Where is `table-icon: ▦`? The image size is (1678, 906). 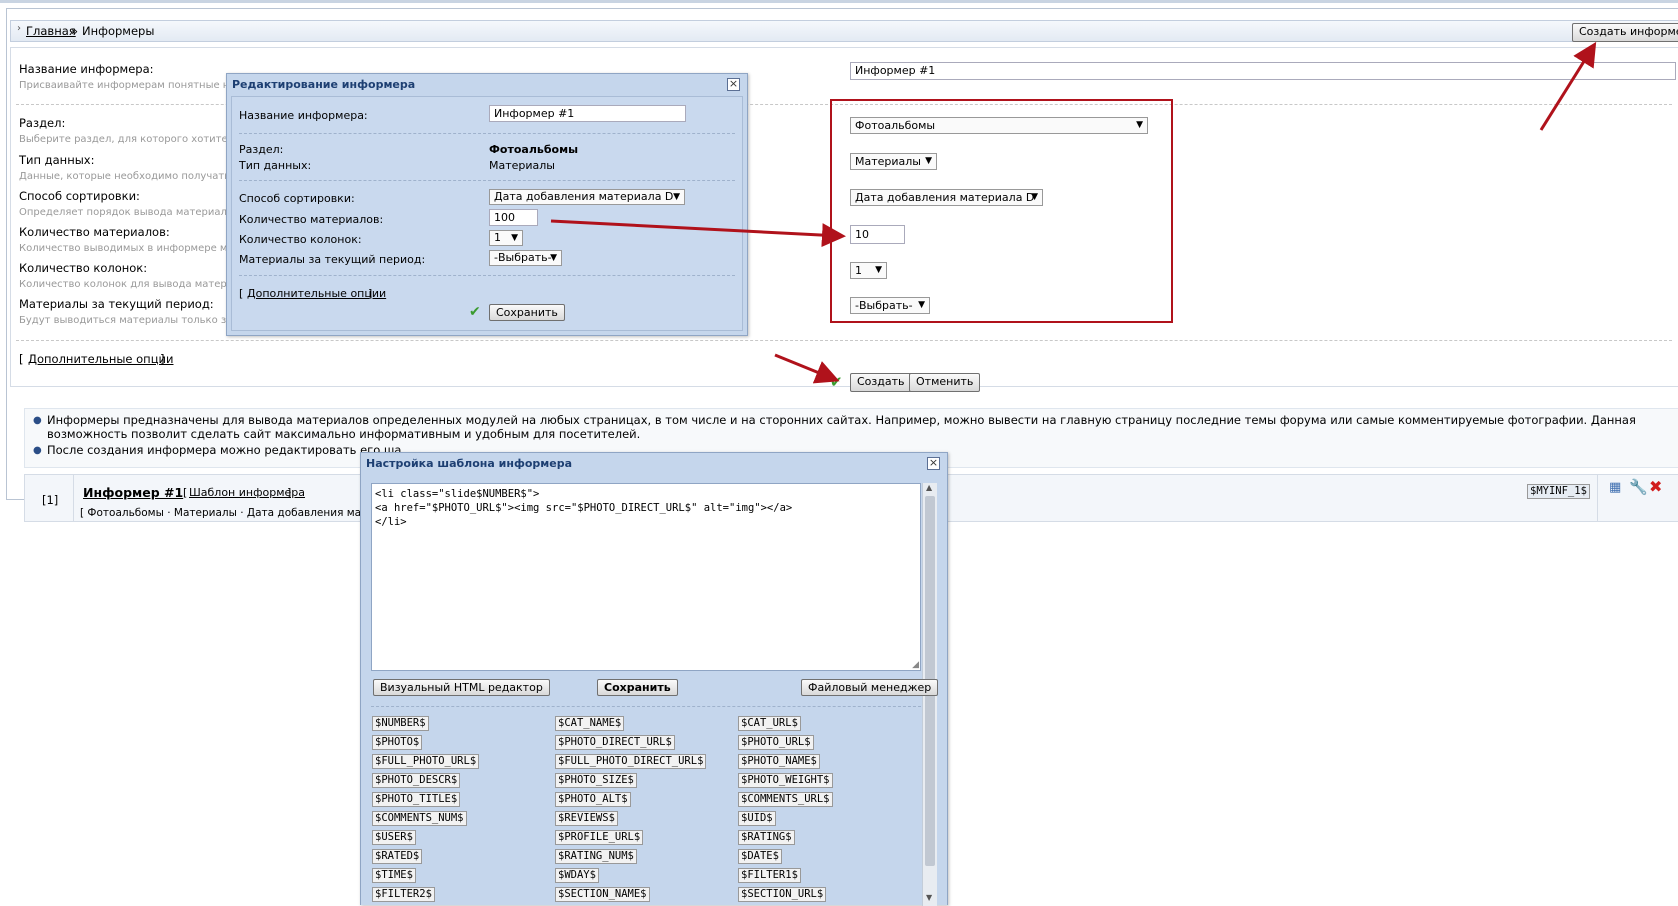 table-icon: ▦ is located at coordinates (1615, 487).